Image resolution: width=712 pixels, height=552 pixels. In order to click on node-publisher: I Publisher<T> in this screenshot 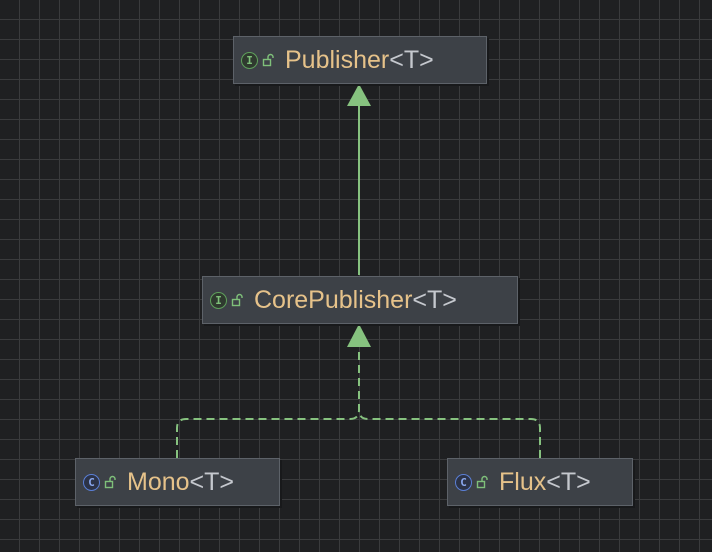, I will do `click(360, 60)`.